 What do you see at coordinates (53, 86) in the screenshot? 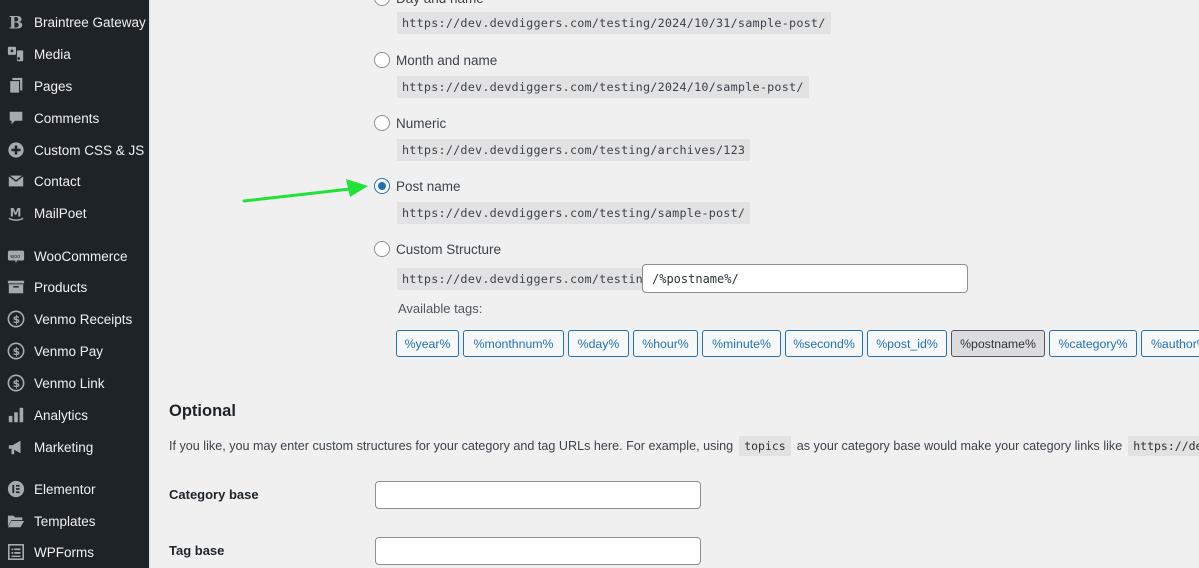
I see `sidebar-item-label: Pages` at bounding box center [53, 86].